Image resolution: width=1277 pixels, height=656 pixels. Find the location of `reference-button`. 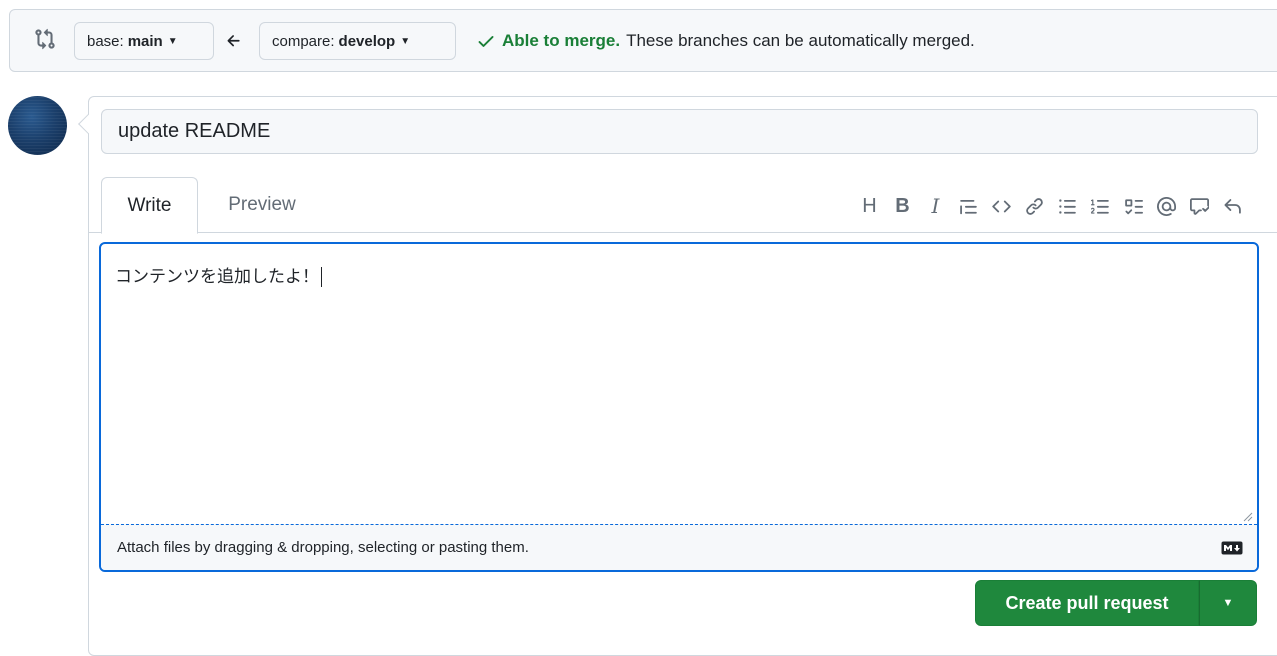

reference-button is located at coordinates (1199, 206).